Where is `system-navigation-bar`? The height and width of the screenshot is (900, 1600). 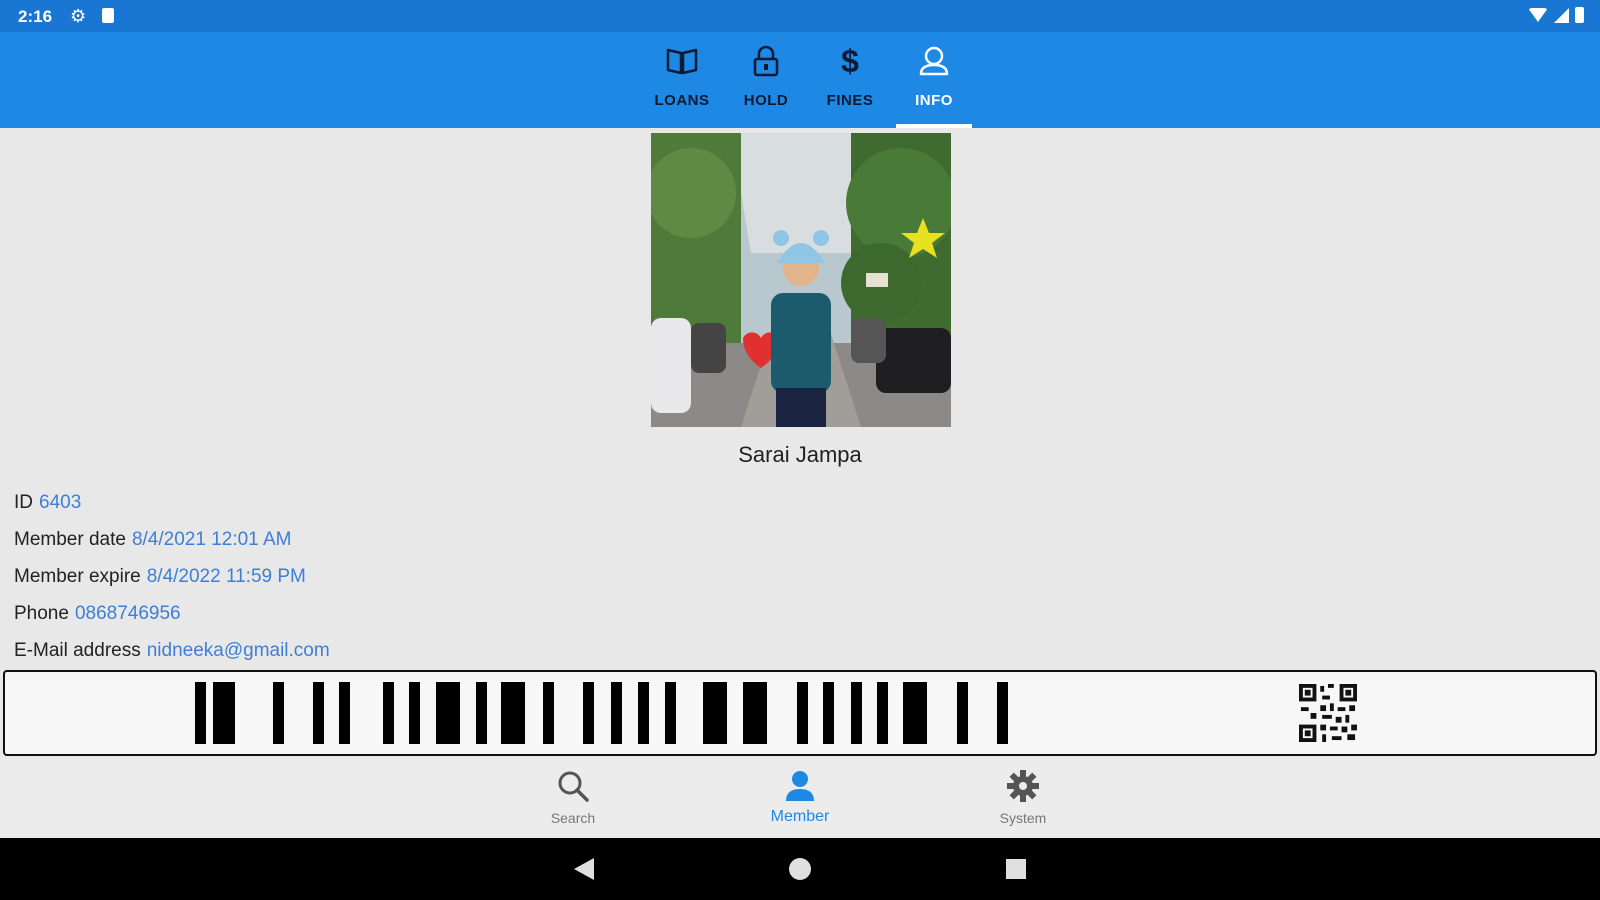 system-navigation-bar is located at coordinates (800, 869).